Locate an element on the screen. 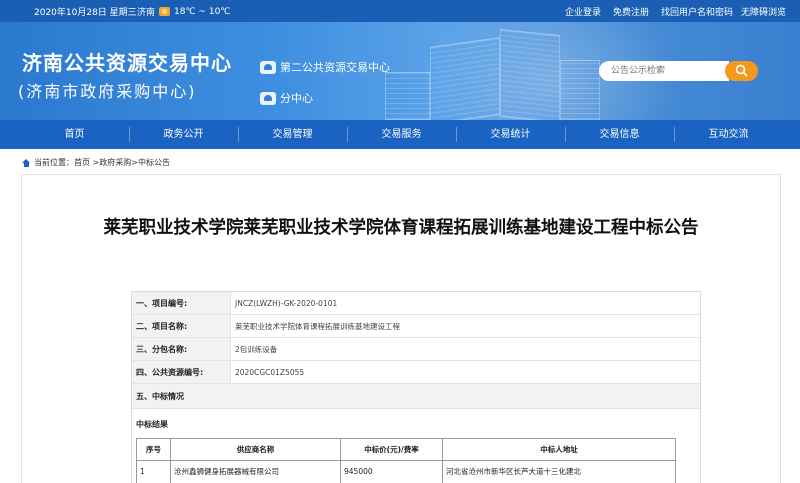 This screenshot has width=800, height=483. nav-trade-service: 交易服务 is located at coordinates (401, 134).